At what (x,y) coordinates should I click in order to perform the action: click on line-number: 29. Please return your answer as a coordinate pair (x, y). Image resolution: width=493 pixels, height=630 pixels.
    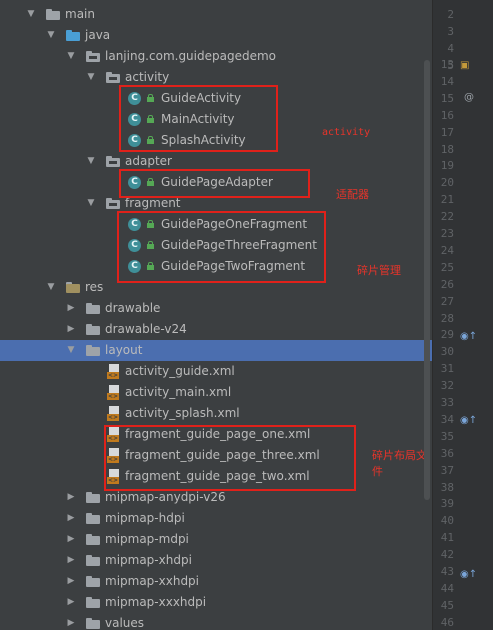
    Looking at the image, I should click on (447, 335).